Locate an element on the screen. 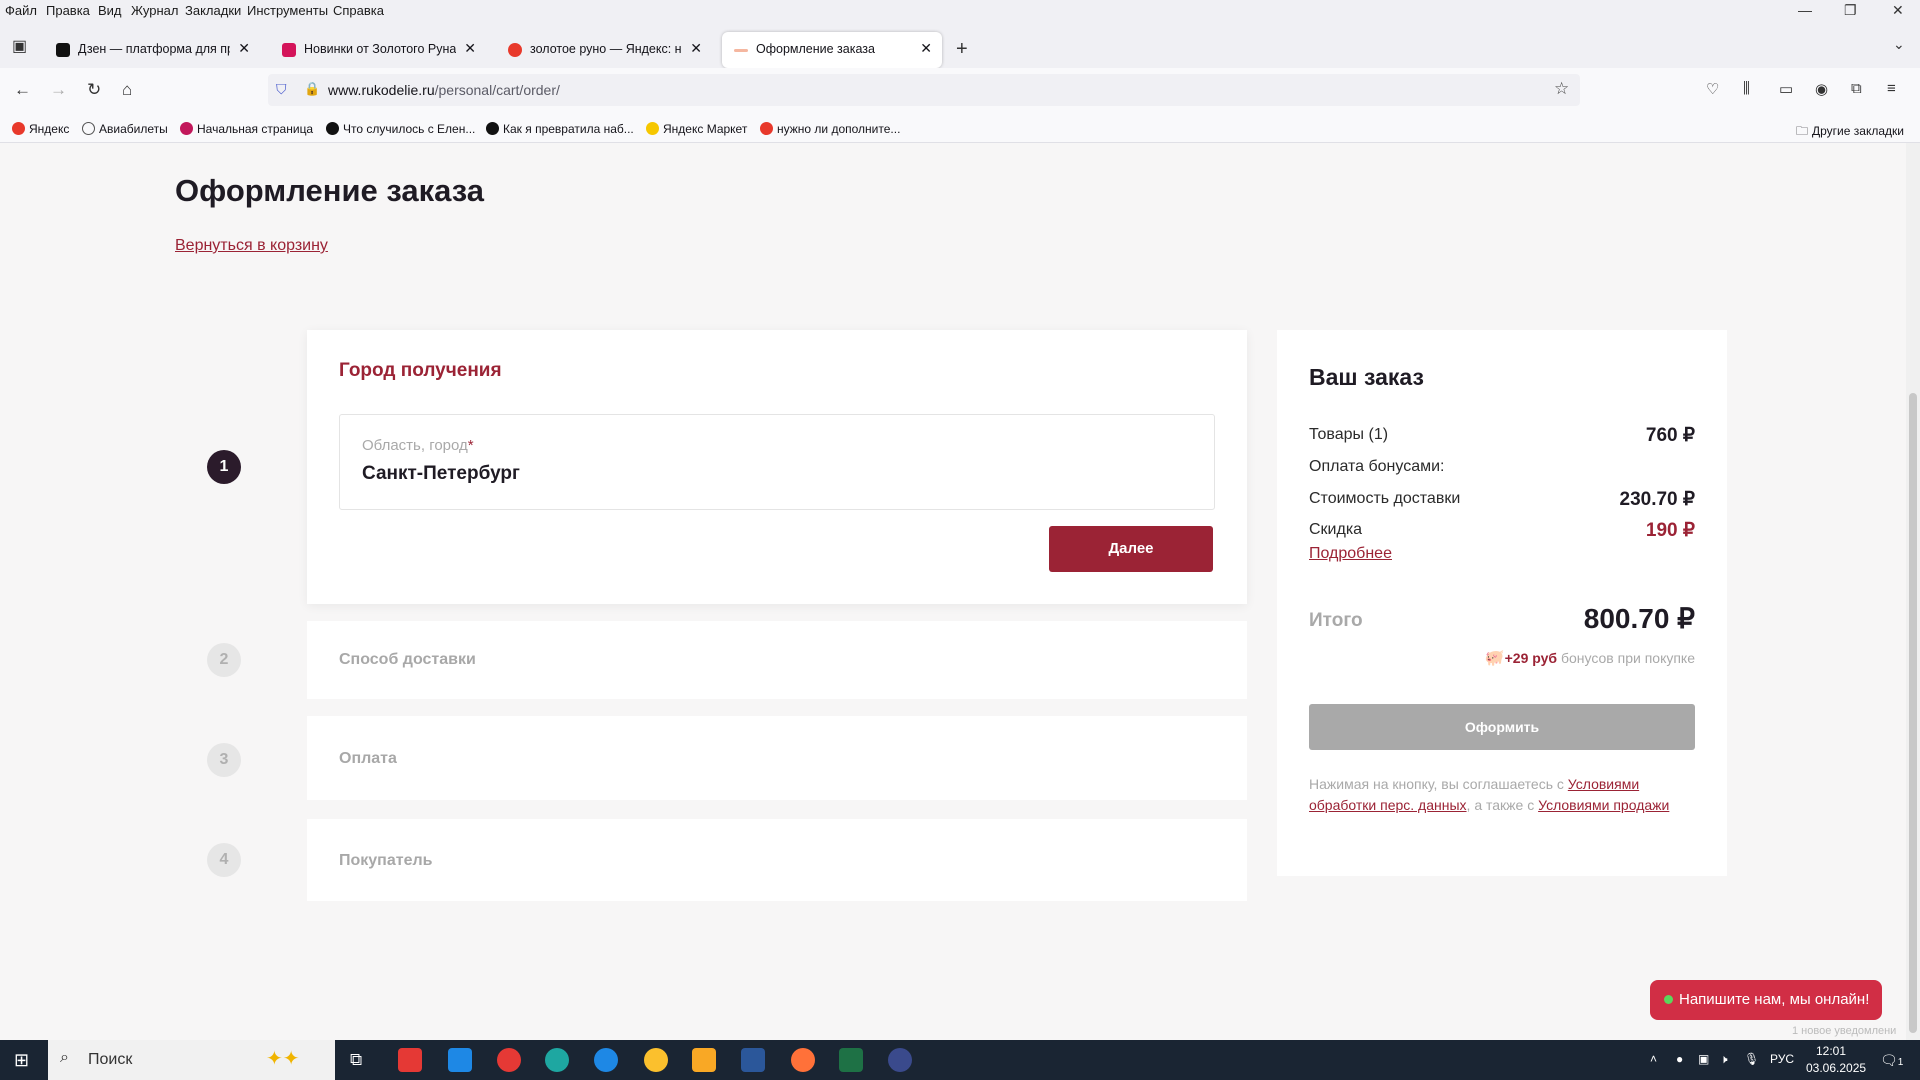 This screenshot has width=1920, height=1080. menu-view: Вид is located at coordinates (110, 10).